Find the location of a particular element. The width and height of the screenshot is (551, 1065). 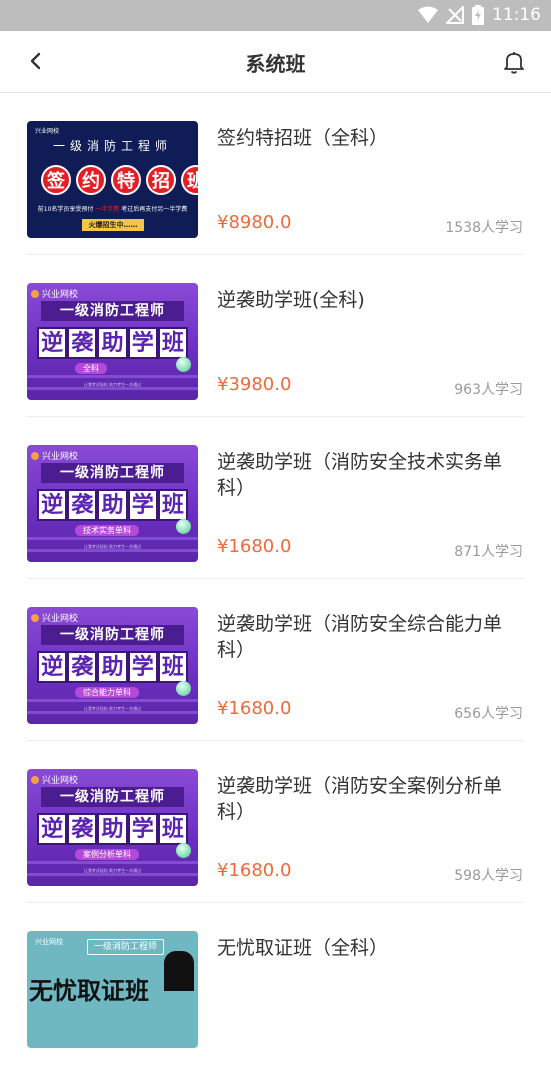

learner-count: 656人学习 is located at coordinates (488, 714).